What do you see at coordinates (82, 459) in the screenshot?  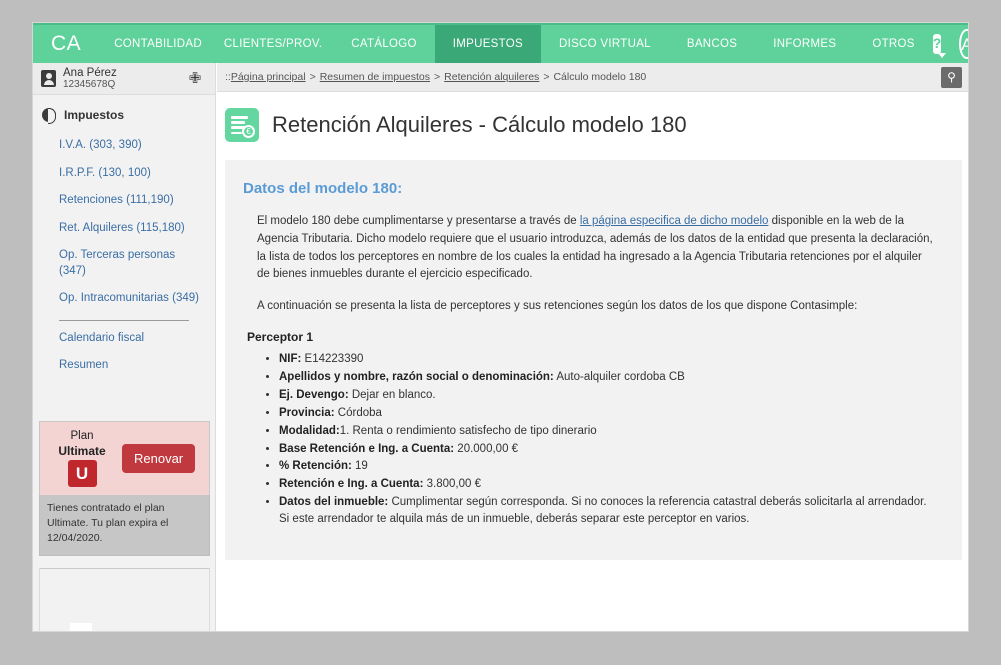 I see `plan-info: Plan Ultimate U` at bounding box center [82, 459].